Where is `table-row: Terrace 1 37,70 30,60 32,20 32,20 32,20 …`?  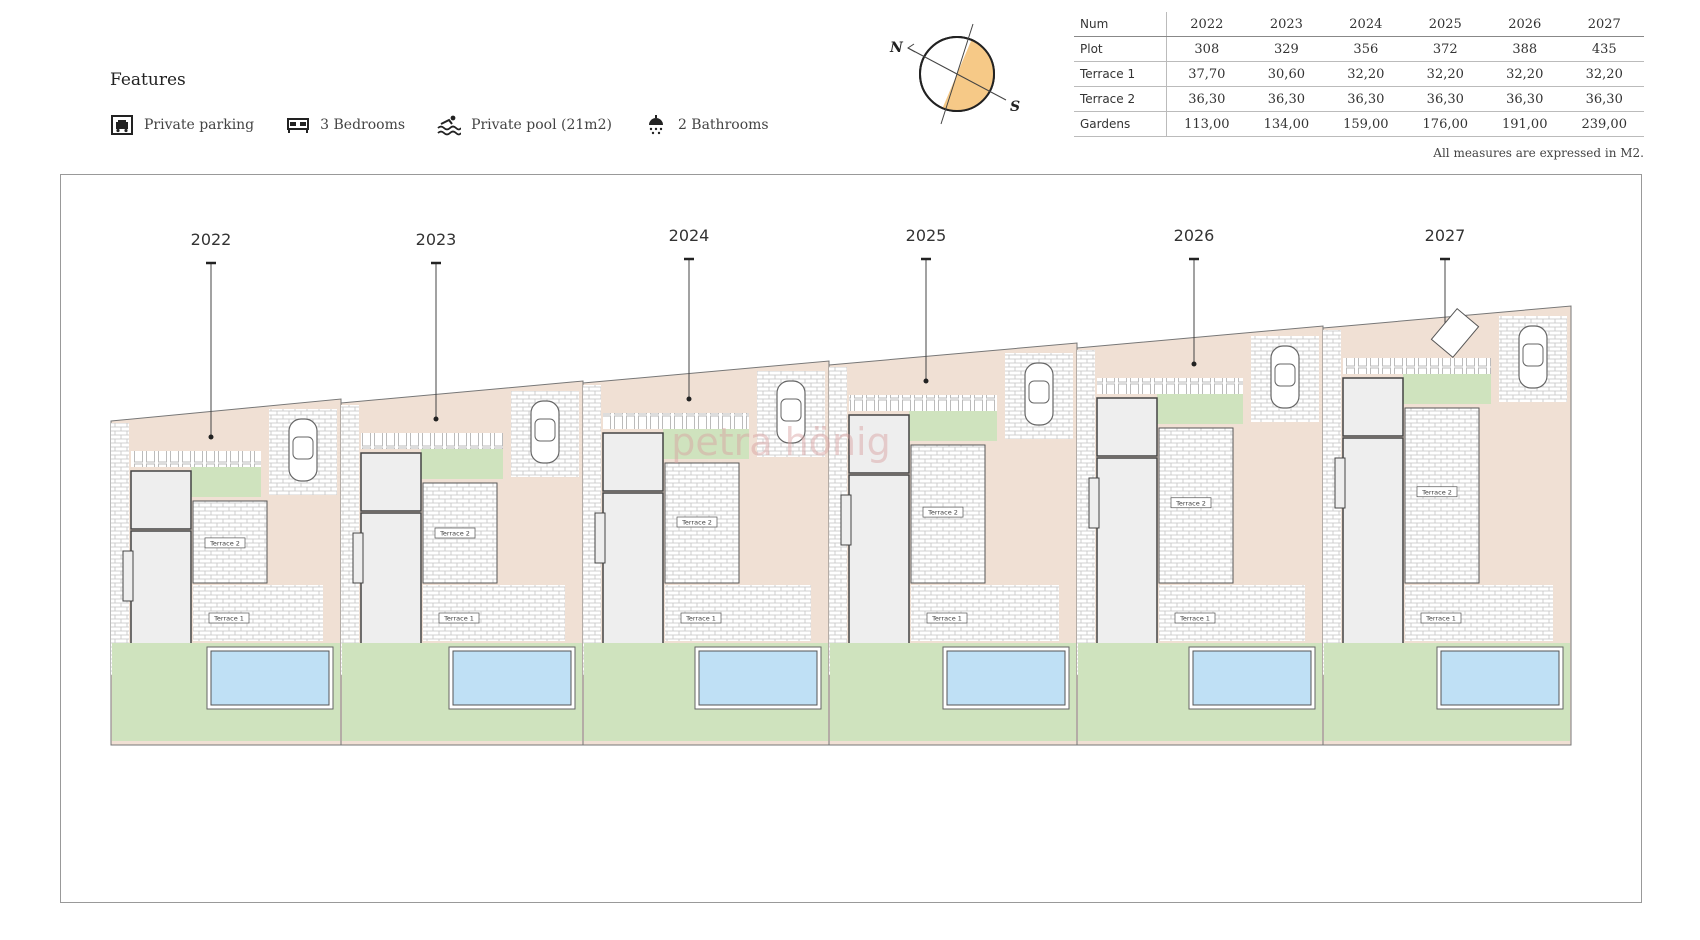 table-row: Terrace 1 37,70 30,60 32,20 32,20 32,20 … is located at coordinates (1359, 74).